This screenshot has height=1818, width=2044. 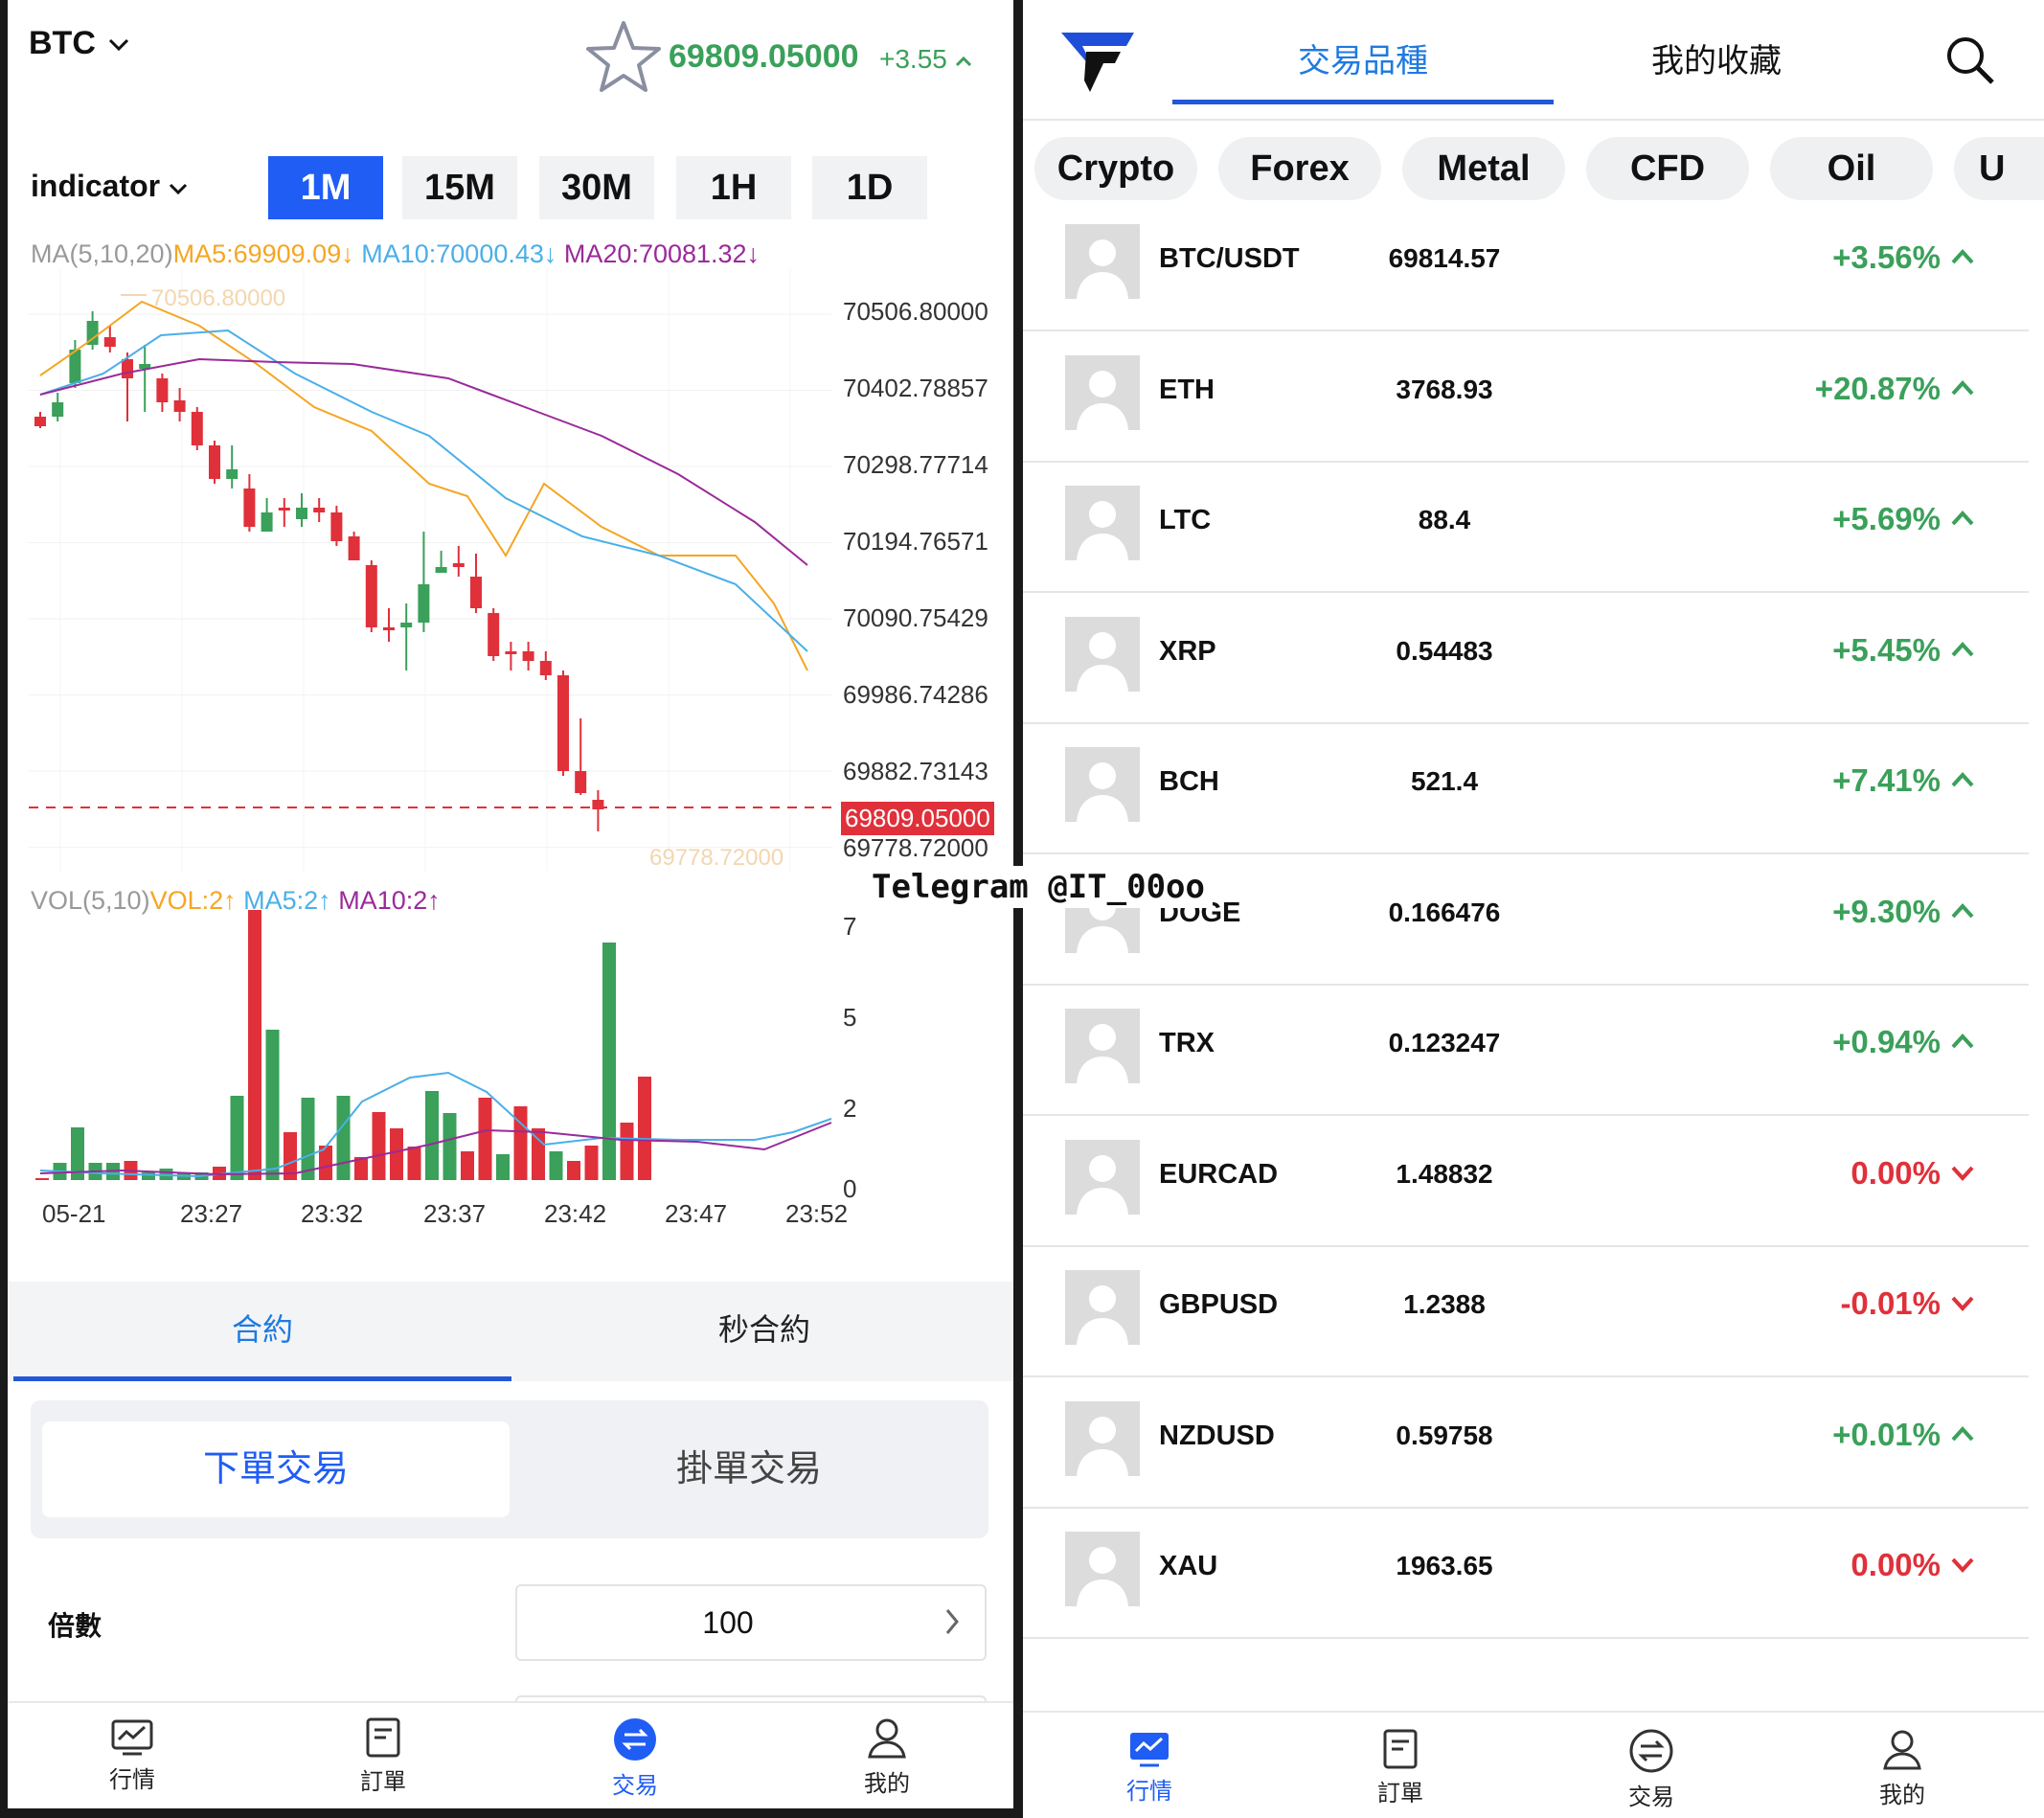 I want to click on market-change: +20.87%, so click(x=1878, y=388).